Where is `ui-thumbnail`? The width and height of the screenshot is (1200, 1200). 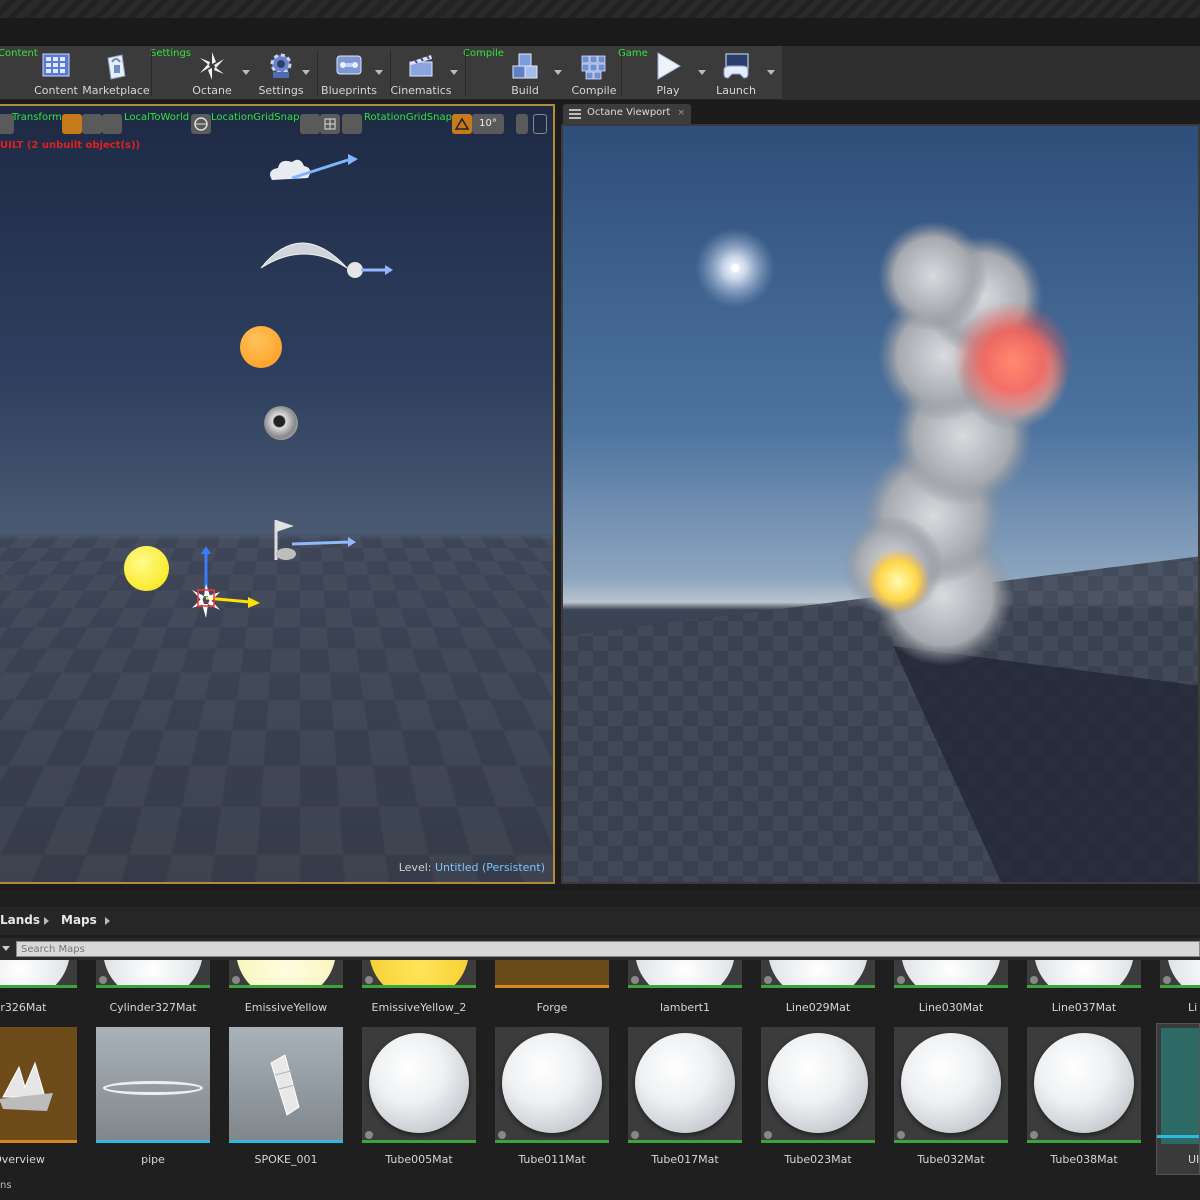
ui-thumbnail is located at coordinates (1180, 1086).